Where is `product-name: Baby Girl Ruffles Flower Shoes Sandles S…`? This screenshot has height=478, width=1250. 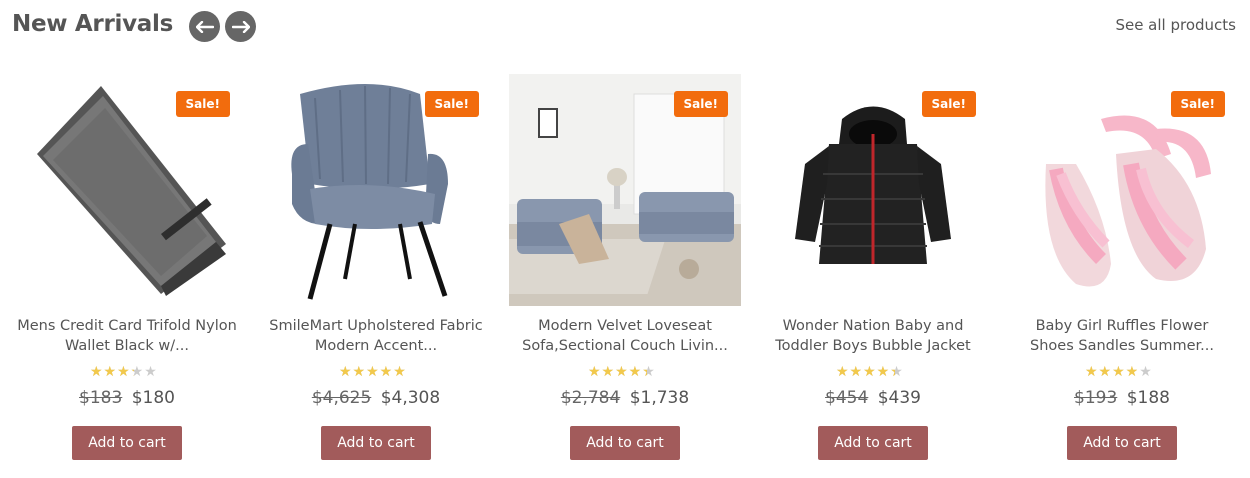
product-name: Baby Girl Ruffles Flower Shoes Sandles S… is located at coordinates (1122, 336).